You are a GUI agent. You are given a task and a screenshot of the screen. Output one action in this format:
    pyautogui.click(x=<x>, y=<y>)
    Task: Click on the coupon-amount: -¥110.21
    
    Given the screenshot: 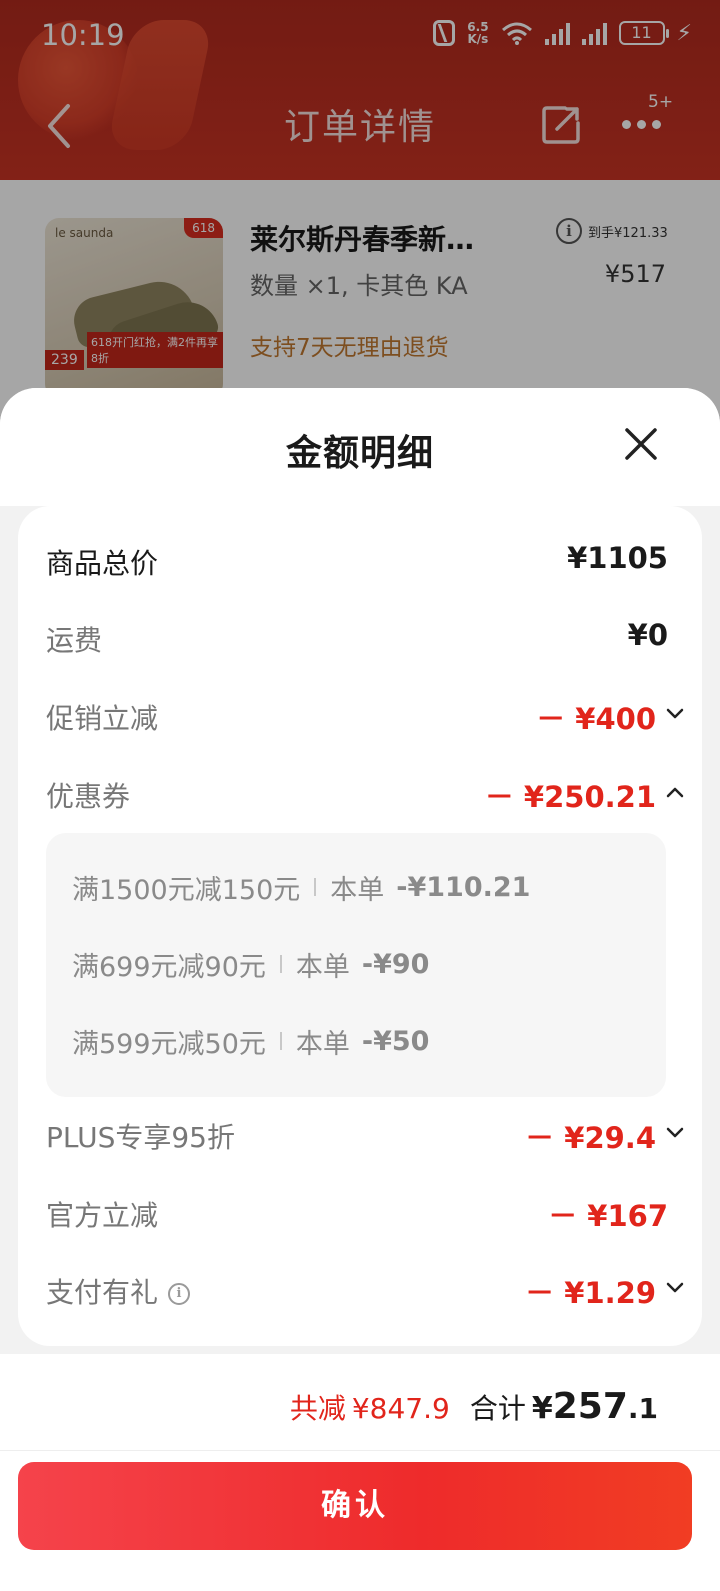 What is the action you would take?
    pyautogui.click(x=463, y=887)
    